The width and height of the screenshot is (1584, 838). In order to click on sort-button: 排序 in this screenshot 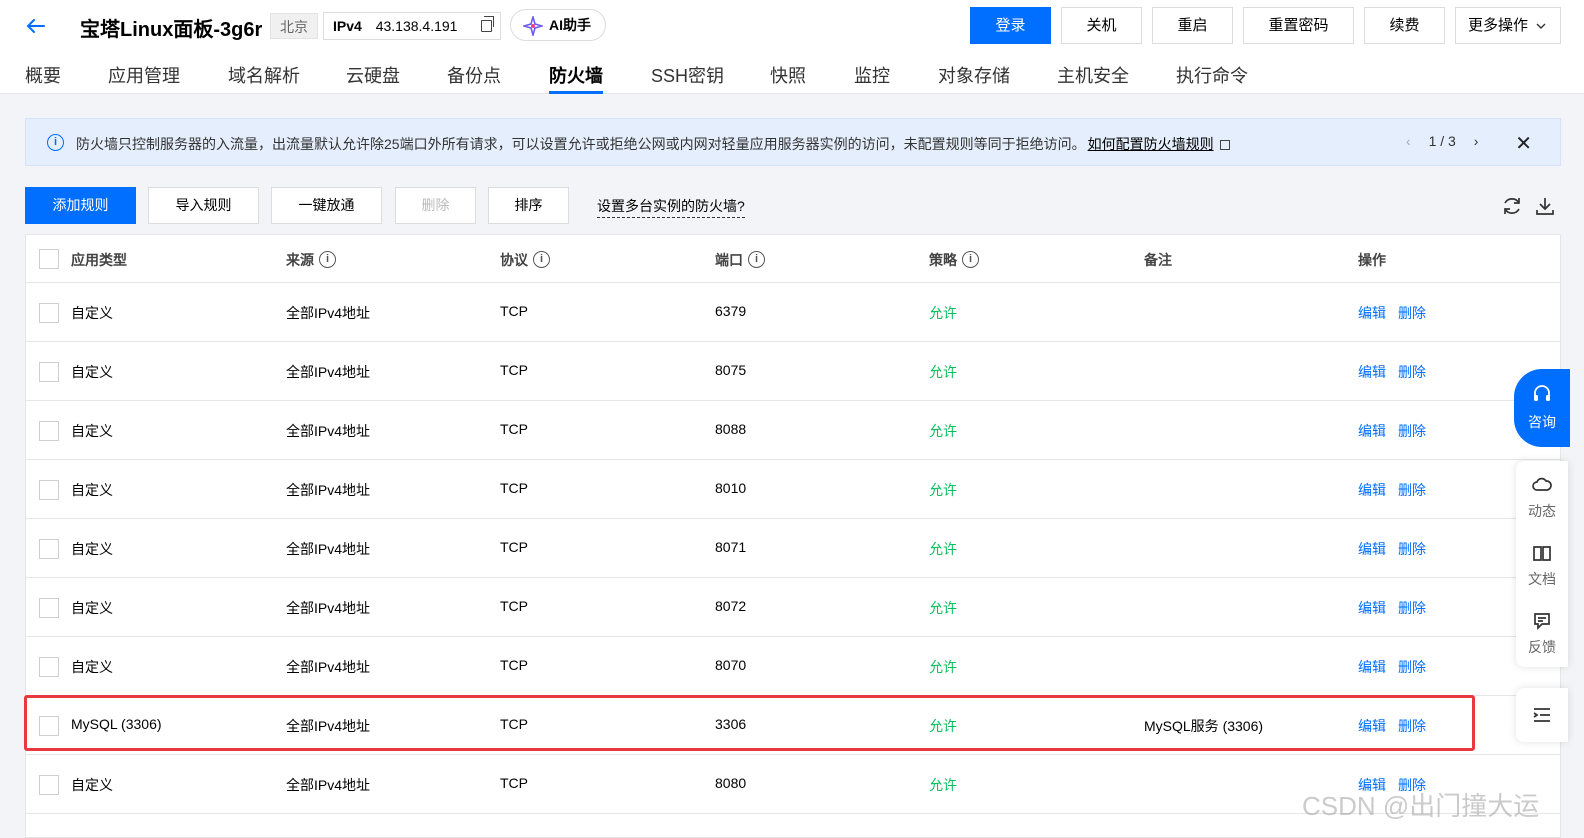, I will do `click(528, 205)`.